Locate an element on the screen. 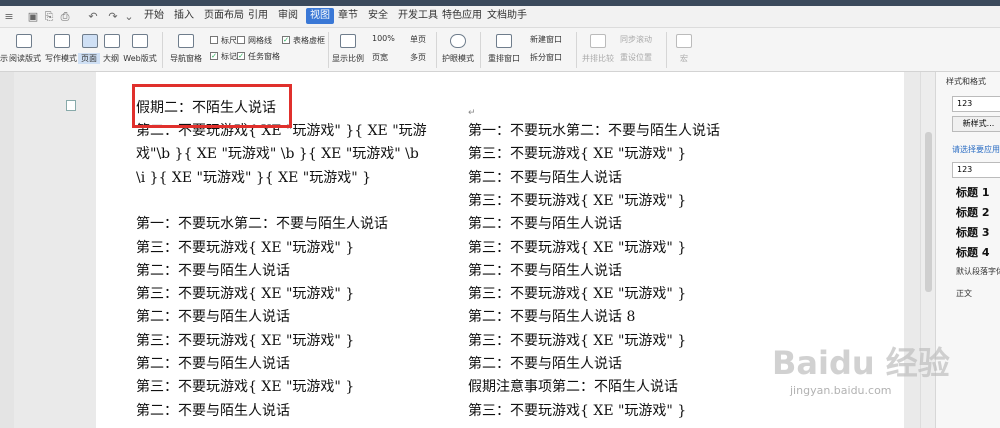 The height and width of the screenshot is (428, 1000). panel-title: 样式和格式 is located at coordinates (966, 81).